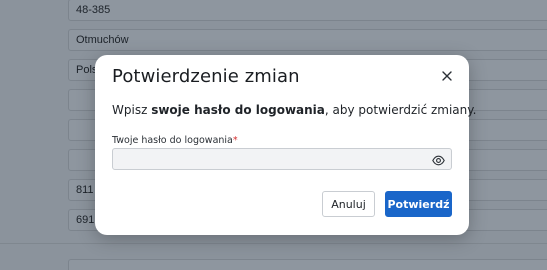  Describe the element at coordinates (206, 76) in the screenshot. I see `dialog-title: Potwierdzenie zmian` at that location.